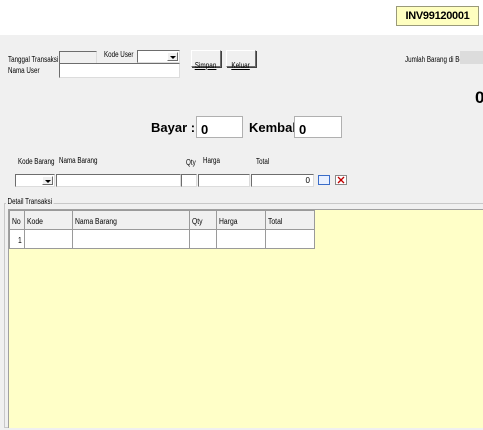 The width and height of the screenshot is (483, 430). I want to click on cell-harga, so click(241, 239).